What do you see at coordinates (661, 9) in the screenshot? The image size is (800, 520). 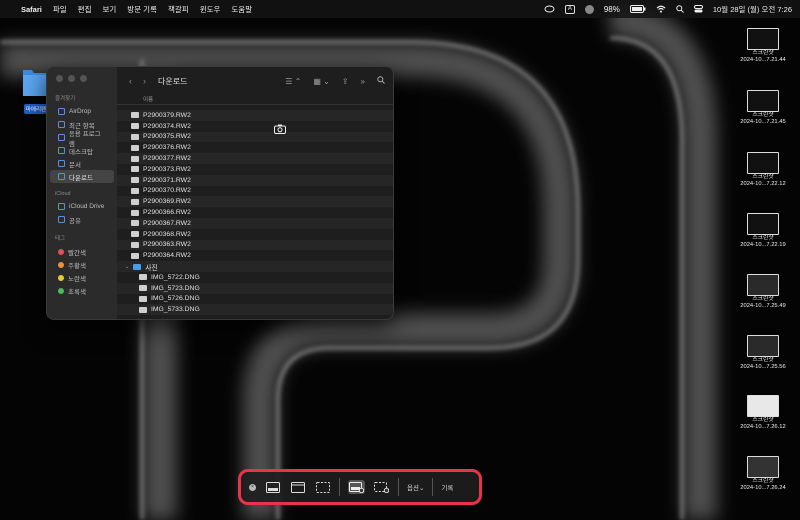 I see `wifi-icon` at bounding box center [661, 9].